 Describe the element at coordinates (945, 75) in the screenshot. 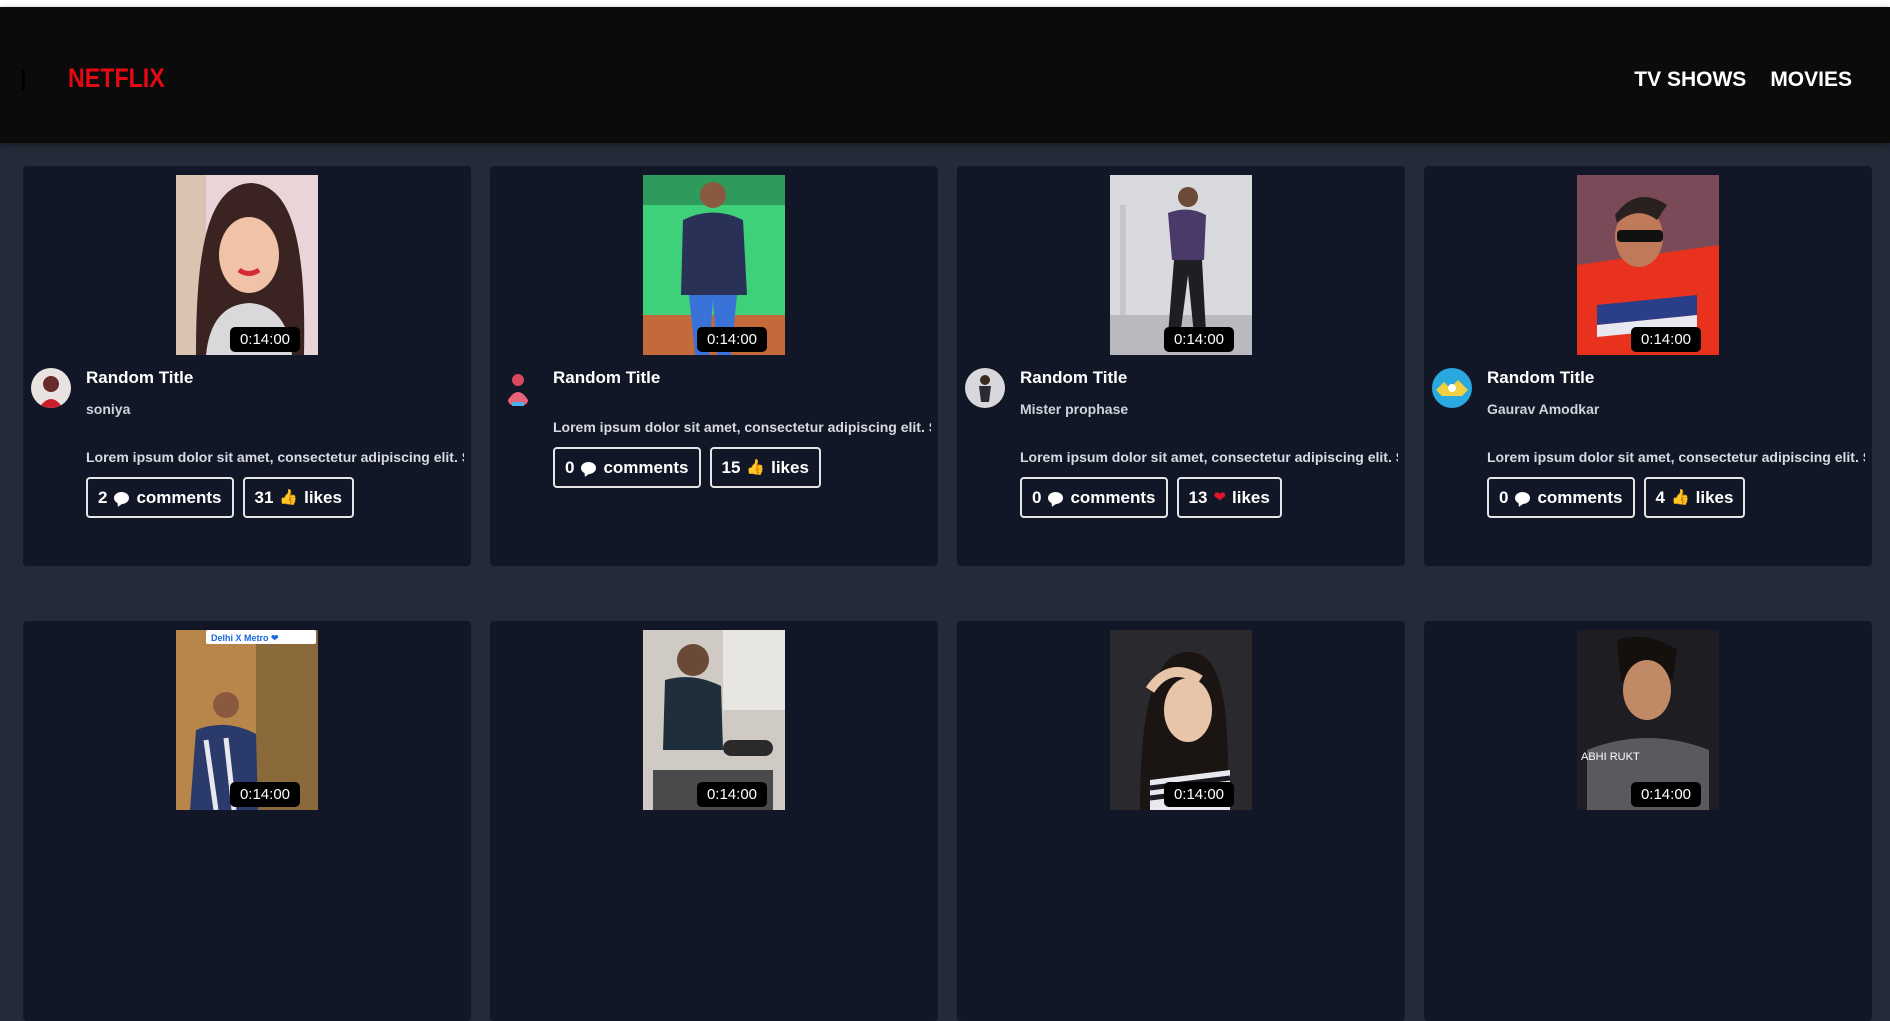

I see `navbar: NETFLIX TV SHOWS MOVIES` at that location.